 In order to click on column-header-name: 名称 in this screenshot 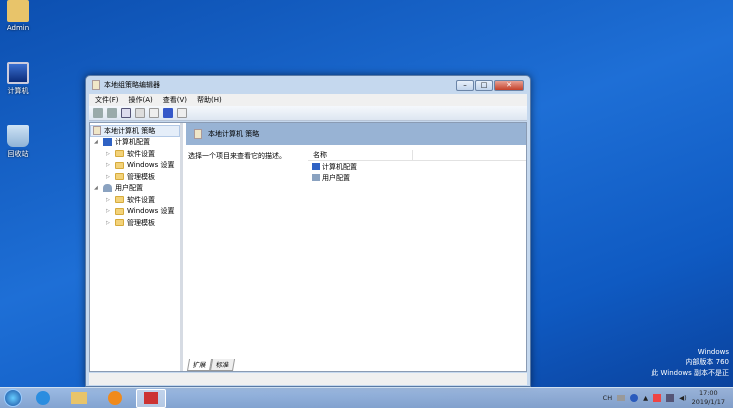, I will do `click(363, 154)`.